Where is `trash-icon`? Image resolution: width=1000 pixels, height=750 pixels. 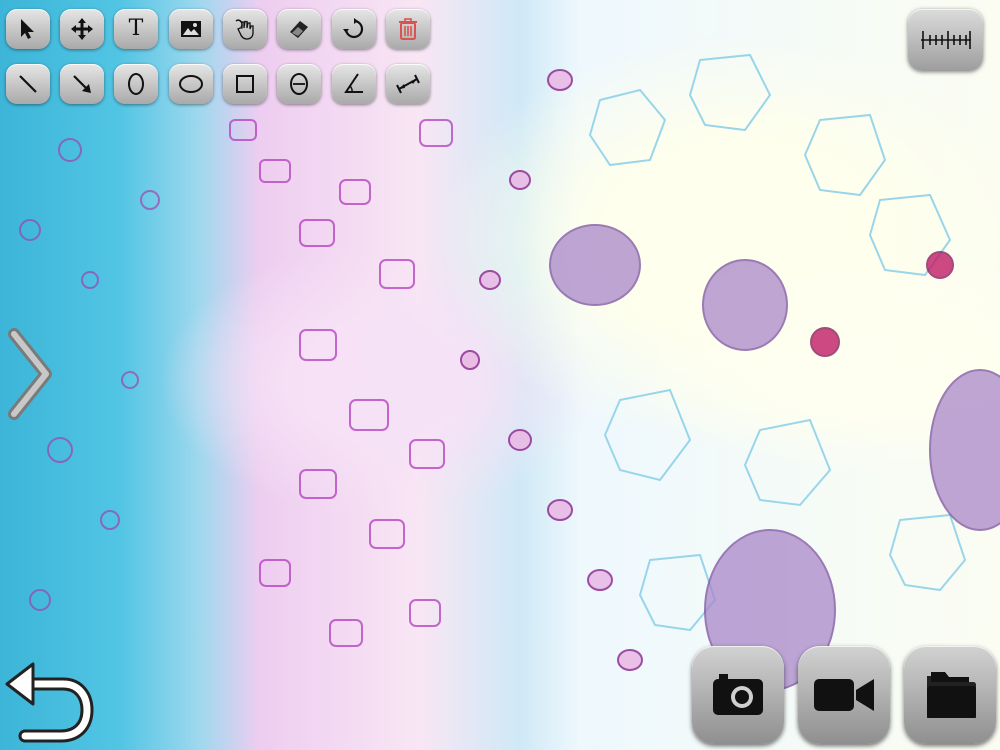
trash-icon is located at coordinates (408, 29).